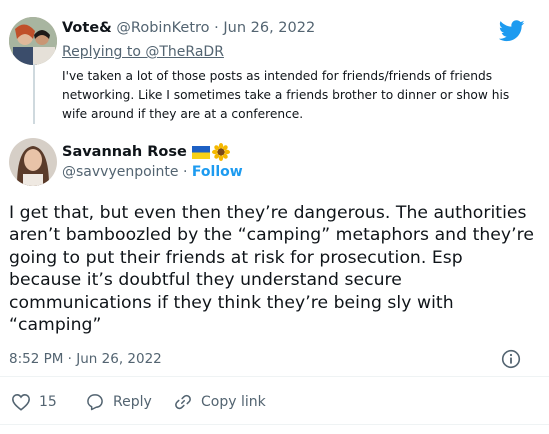 Image resolution: width=549 pixels, height=434 pixels. I want to click on copy-link-button: Copy link, so click(219, 402).